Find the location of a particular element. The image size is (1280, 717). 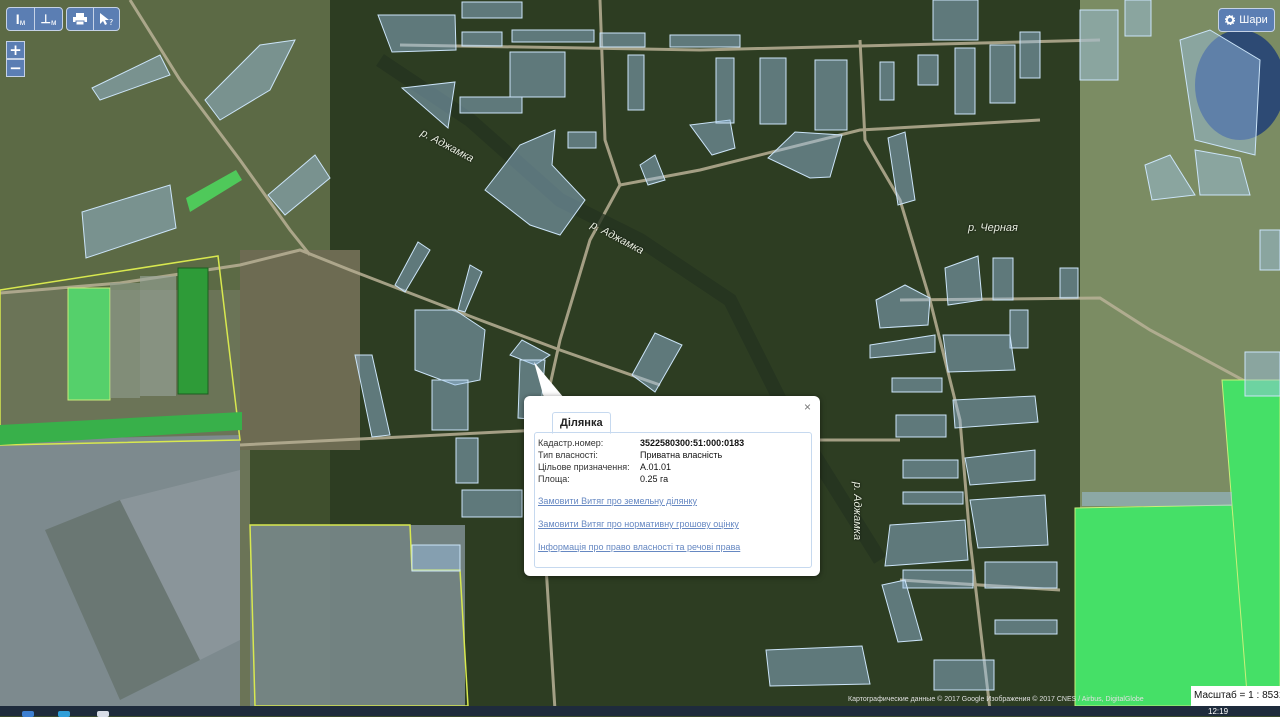

print-button is located at coordinates (80, 19).